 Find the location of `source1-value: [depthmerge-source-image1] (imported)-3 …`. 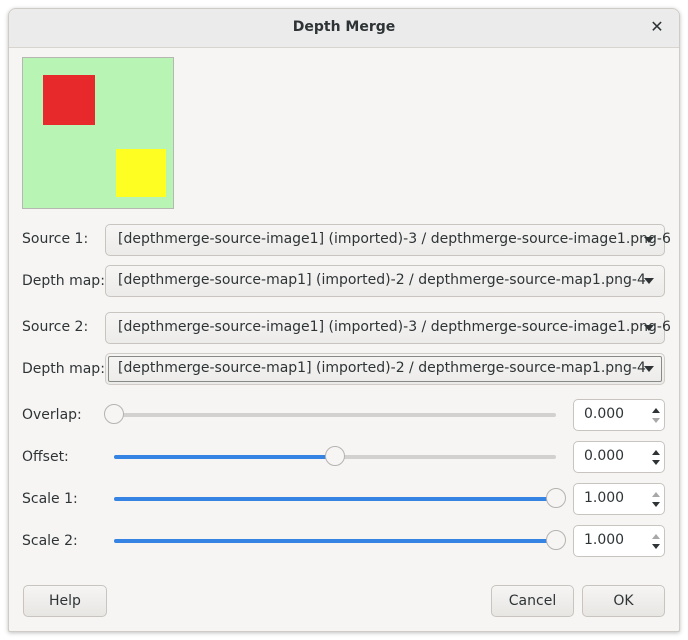

source1-value: [depthmerge-source-image1] (imported)-3 … is located at coordinates (394, 239).